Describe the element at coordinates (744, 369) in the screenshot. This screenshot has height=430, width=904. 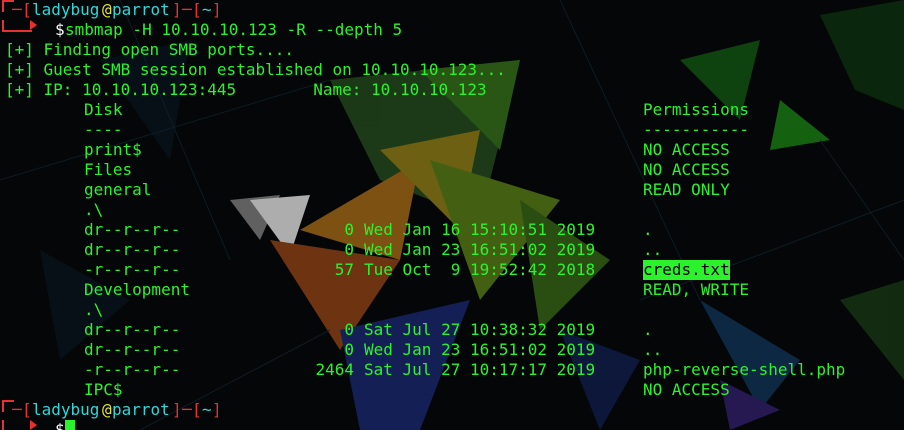
I see `file-name: php-reverse-shell.php` at that location.